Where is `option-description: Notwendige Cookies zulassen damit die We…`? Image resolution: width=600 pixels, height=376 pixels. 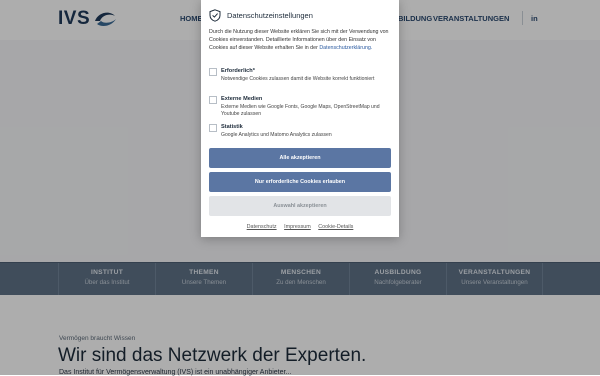 option-description: Notwendige Cookies zulassen damit die We… is located at coordinates (298, 79).